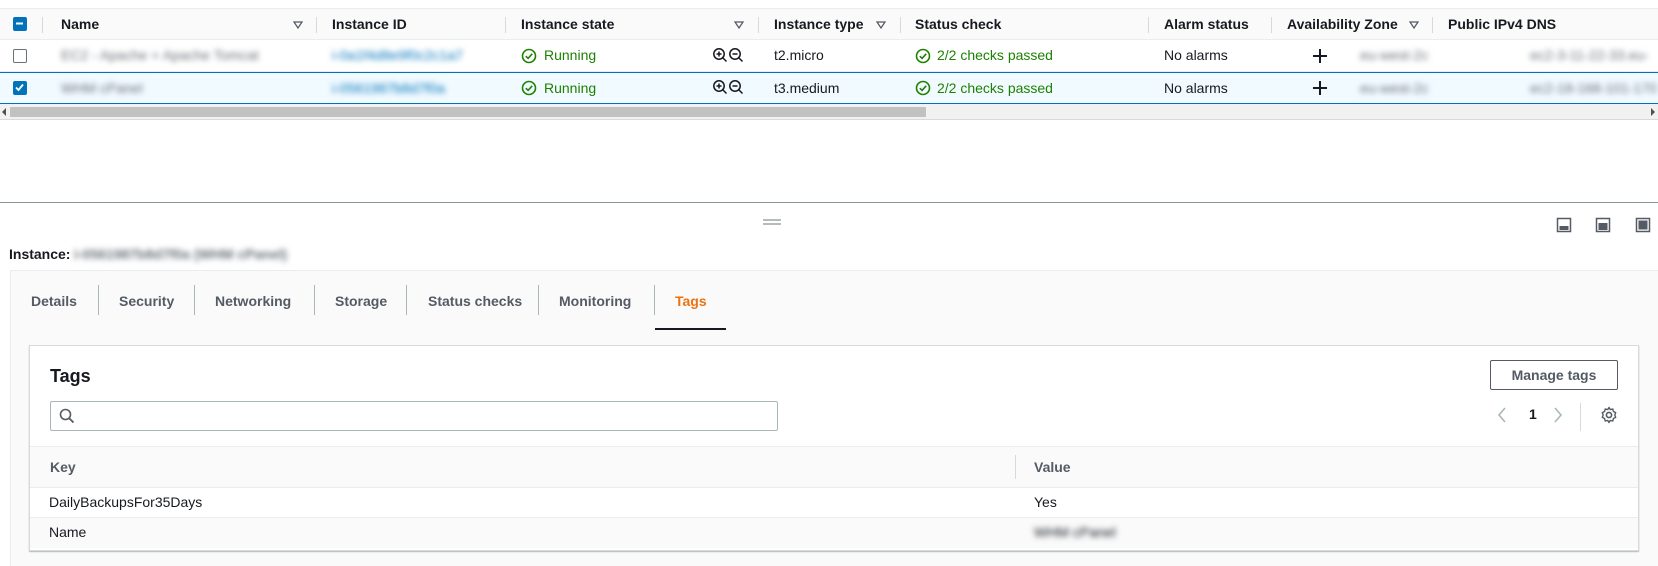  Describe the element at coordinates (20, 24) in the screenshot. I see `select-all-checkbox` at that location.